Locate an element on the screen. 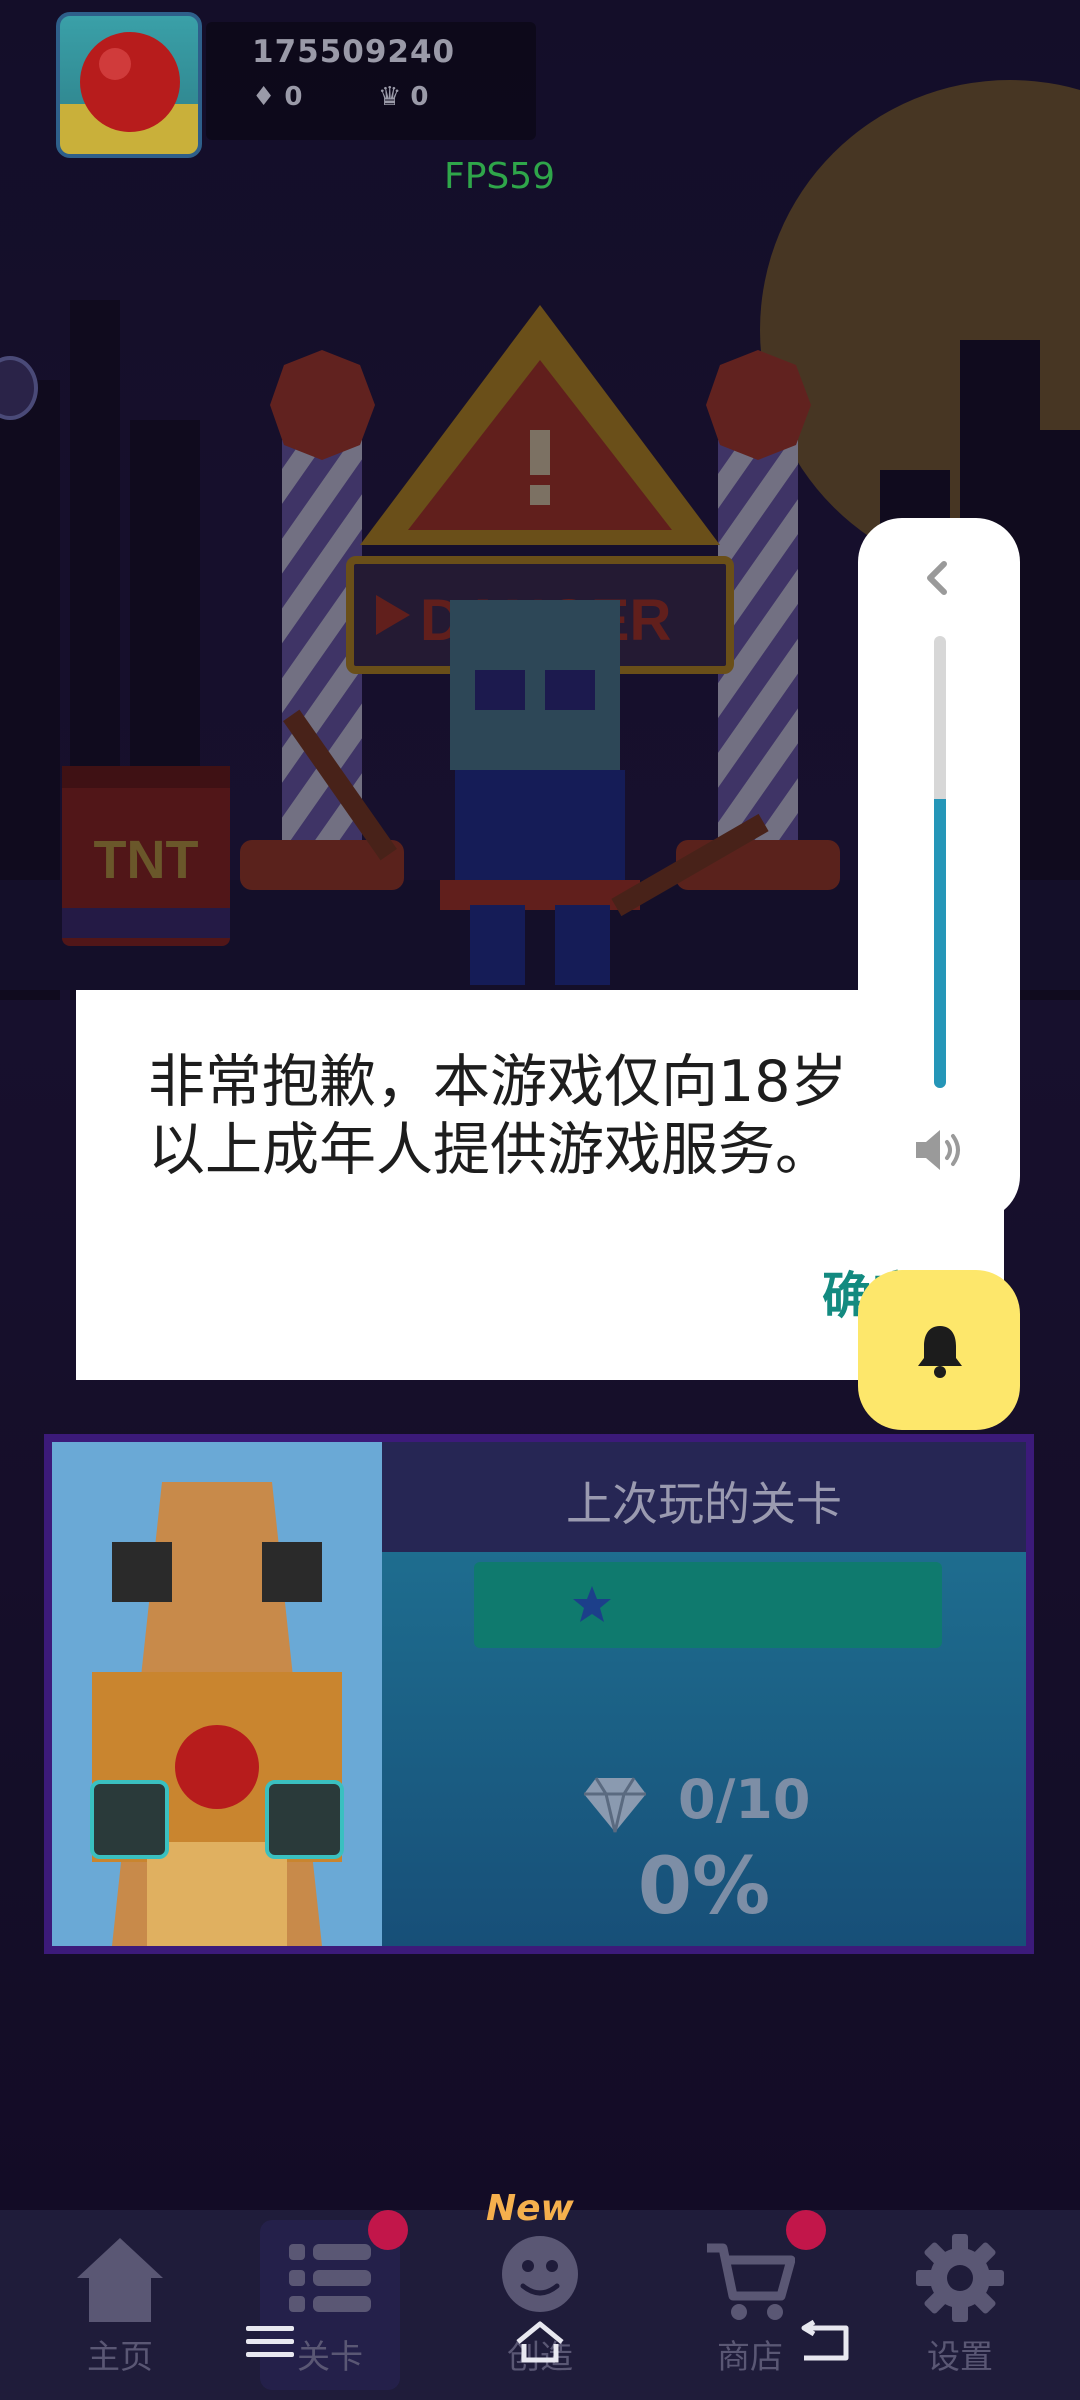 The height and width of the screenshot is (2400, 1080). ring-mode-button is located at coordinates (939, 1350).